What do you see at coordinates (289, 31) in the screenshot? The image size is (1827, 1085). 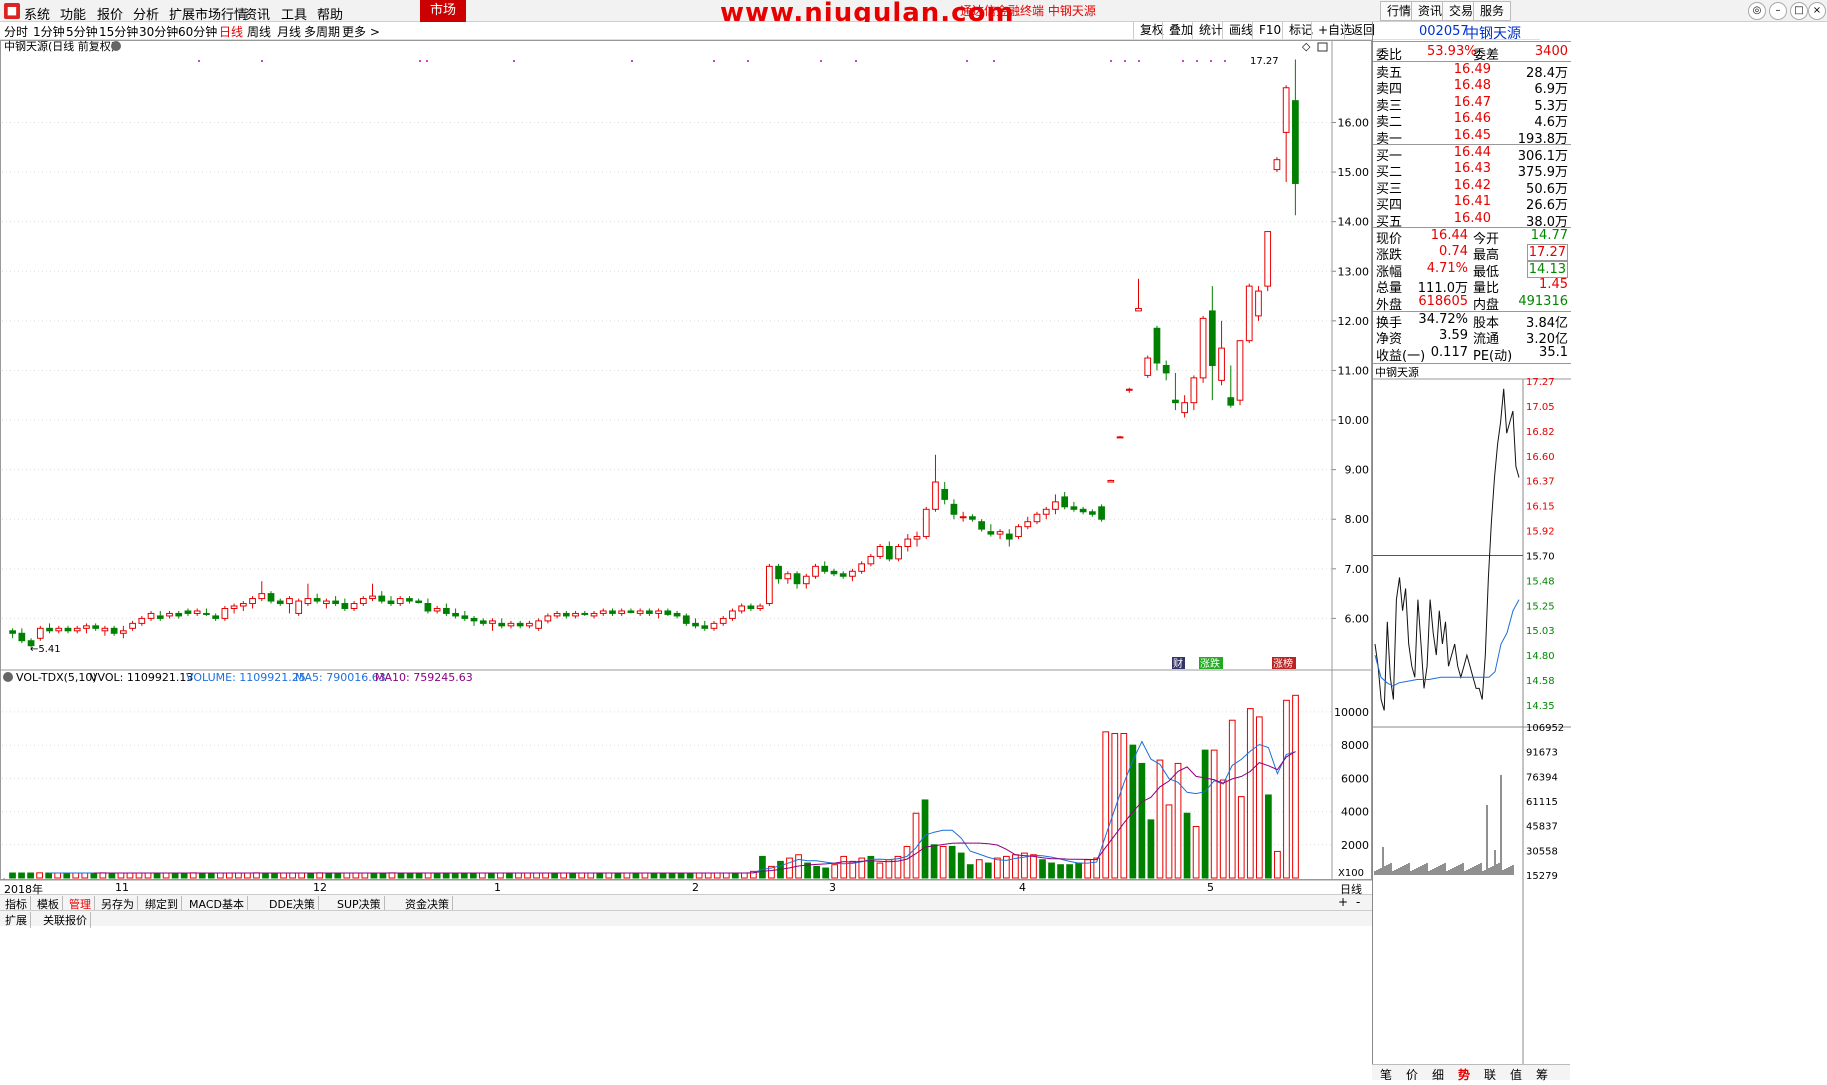 I see `period-tab: 月线` at bounding box center [289, 31].